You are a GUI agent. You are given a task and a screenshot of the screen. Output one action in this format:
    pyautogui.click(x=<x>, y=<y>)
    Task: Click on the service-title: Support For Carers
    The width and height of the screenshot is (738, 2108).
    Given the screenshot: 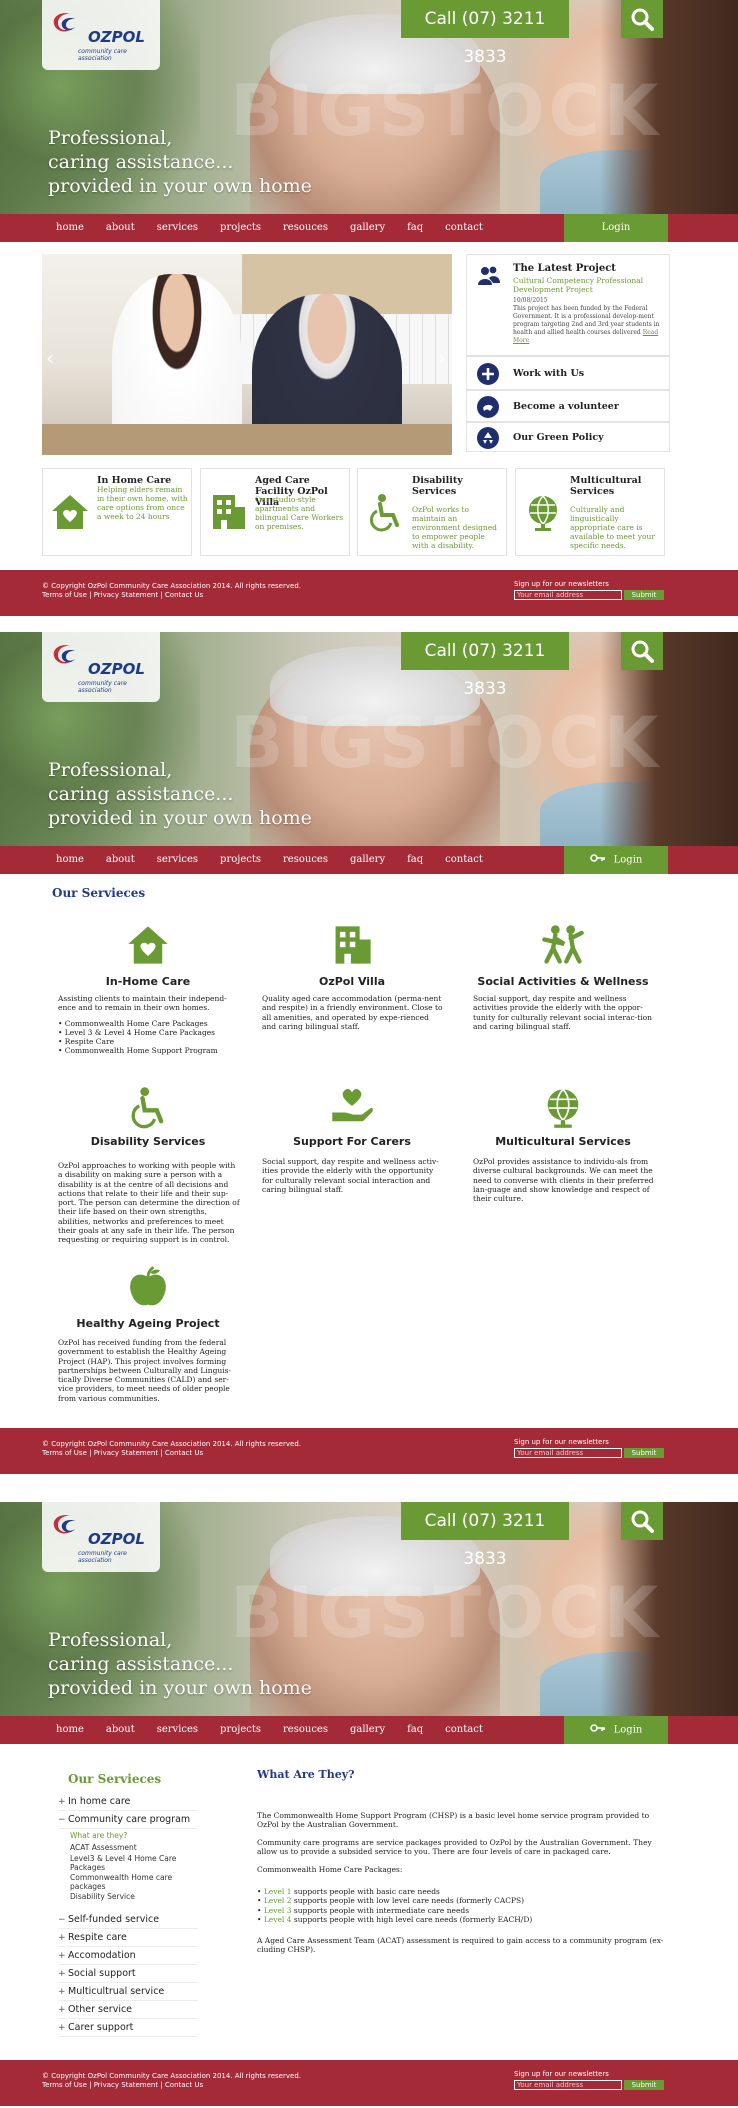 What is the action you would take?
    pyautogui.click(x=352, y=1141)
    